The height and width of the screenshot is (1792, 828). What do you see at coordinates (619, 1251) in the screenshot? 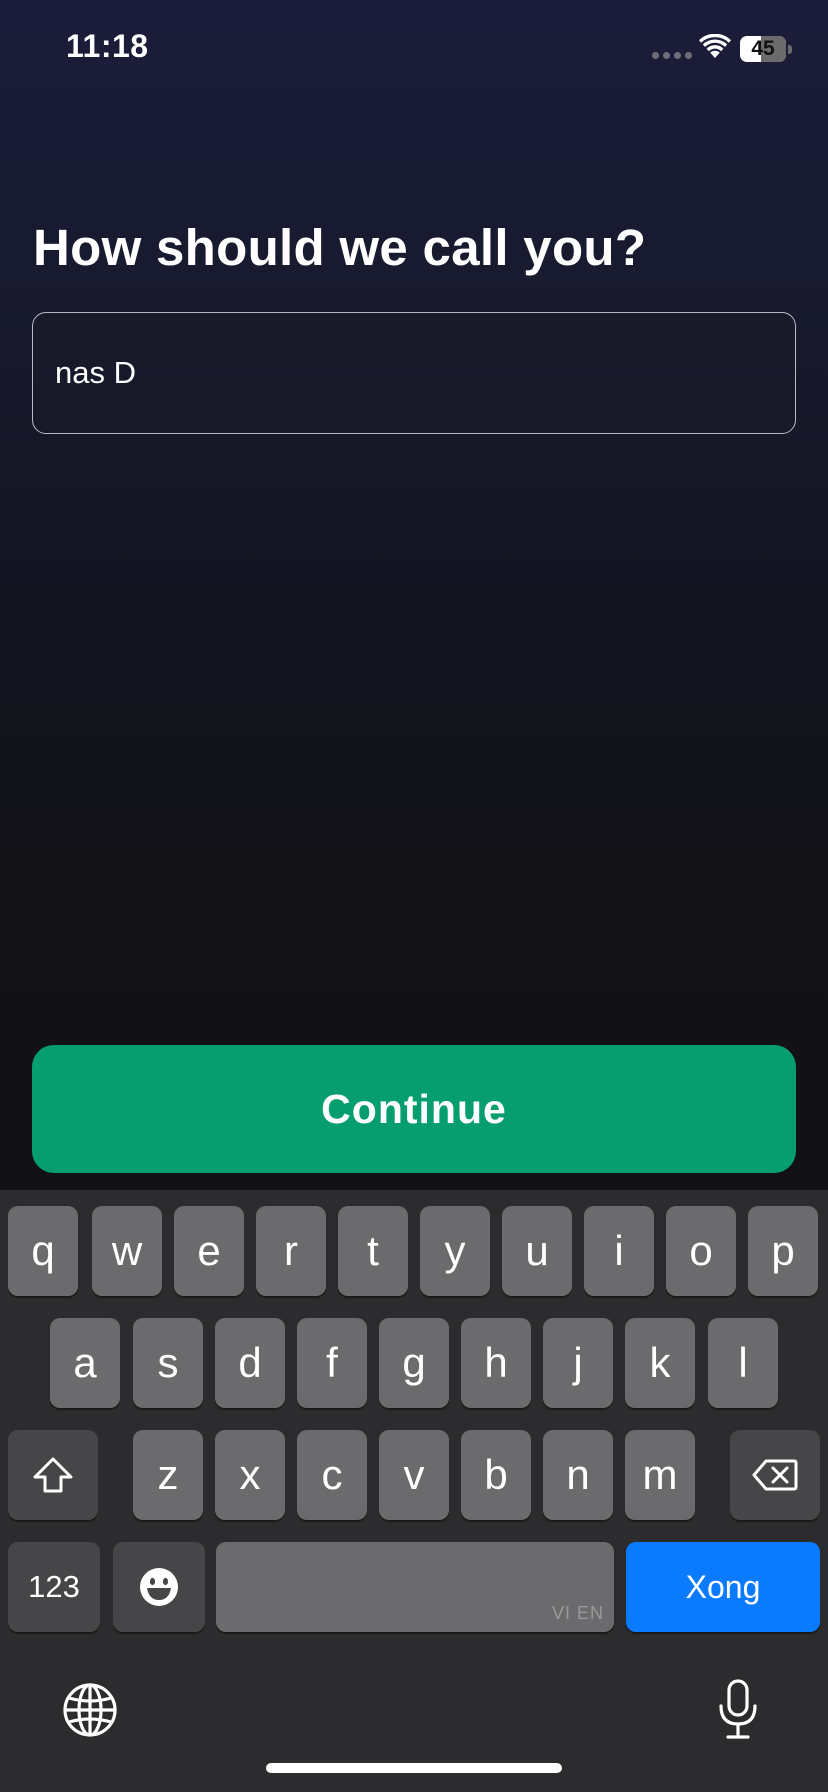
I see `key-i: i` at bounding box center [619, 1251].